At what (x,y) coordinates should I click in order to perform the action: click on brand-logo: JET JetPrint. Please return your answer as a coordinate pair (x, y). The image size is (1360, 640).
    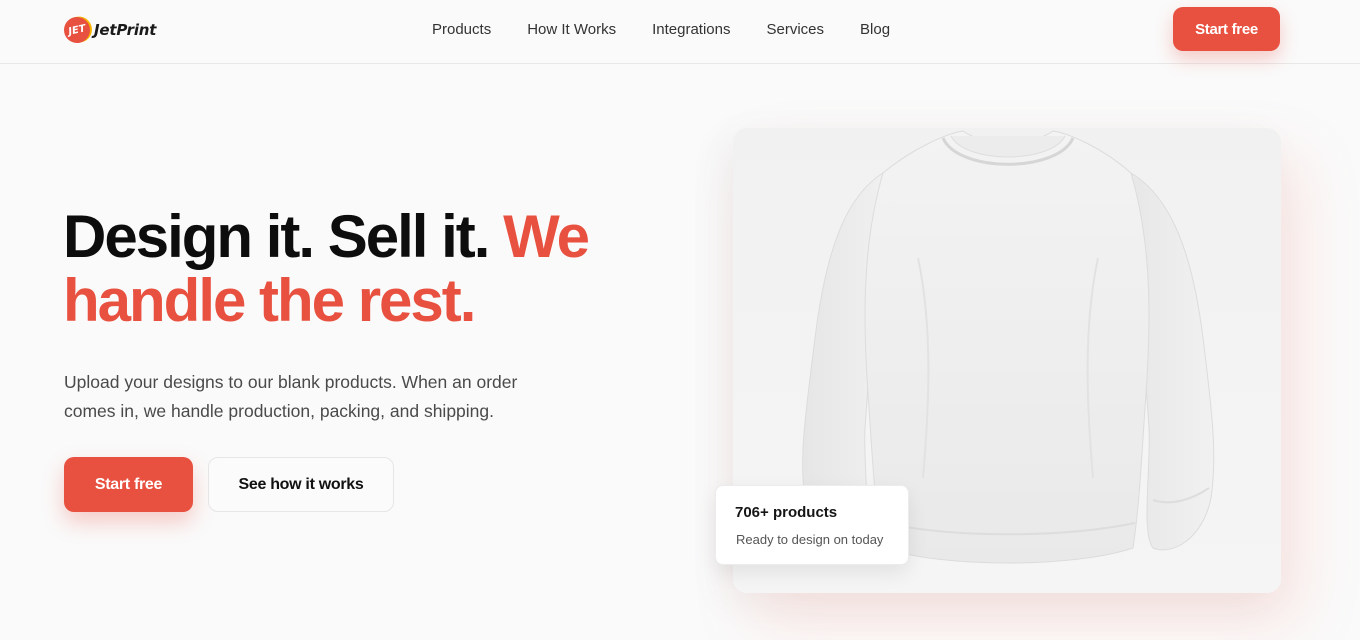
    Looking at the image, I should click on (109, 30).